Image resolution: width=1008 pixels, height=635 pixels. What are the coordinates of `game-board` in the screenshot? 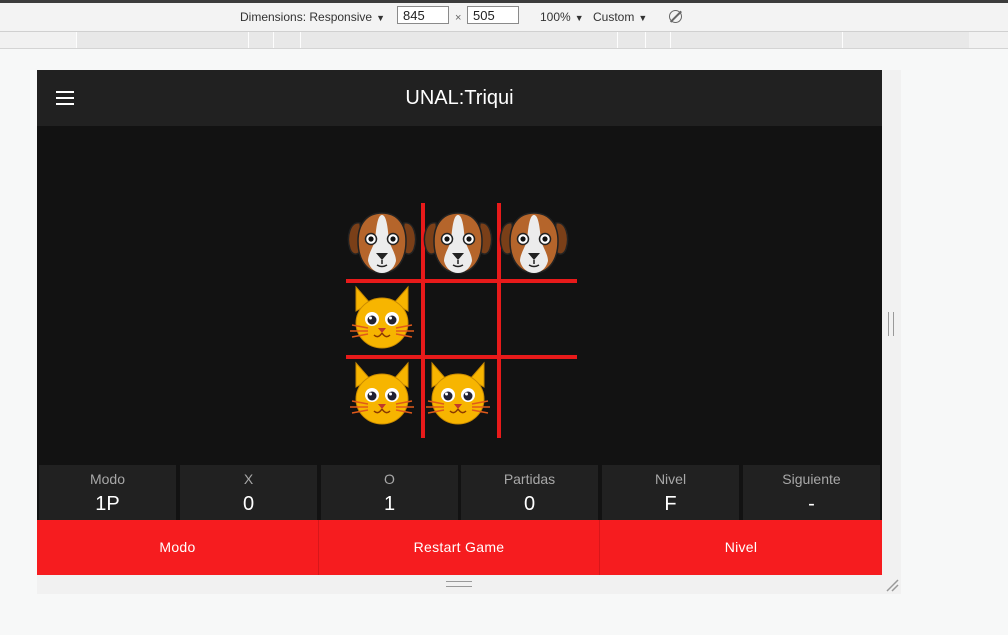 It's located at (461, 321).